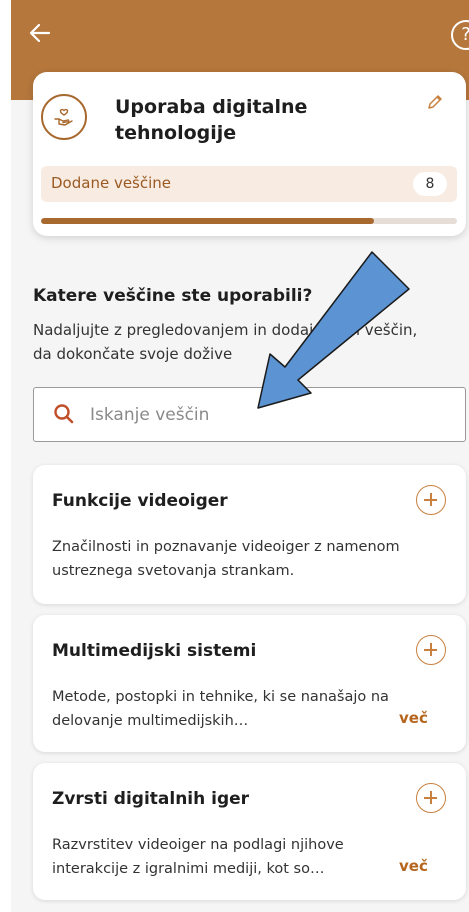  I want to click on skill-item-title: Funkcije videoiger, so click(140, 501).